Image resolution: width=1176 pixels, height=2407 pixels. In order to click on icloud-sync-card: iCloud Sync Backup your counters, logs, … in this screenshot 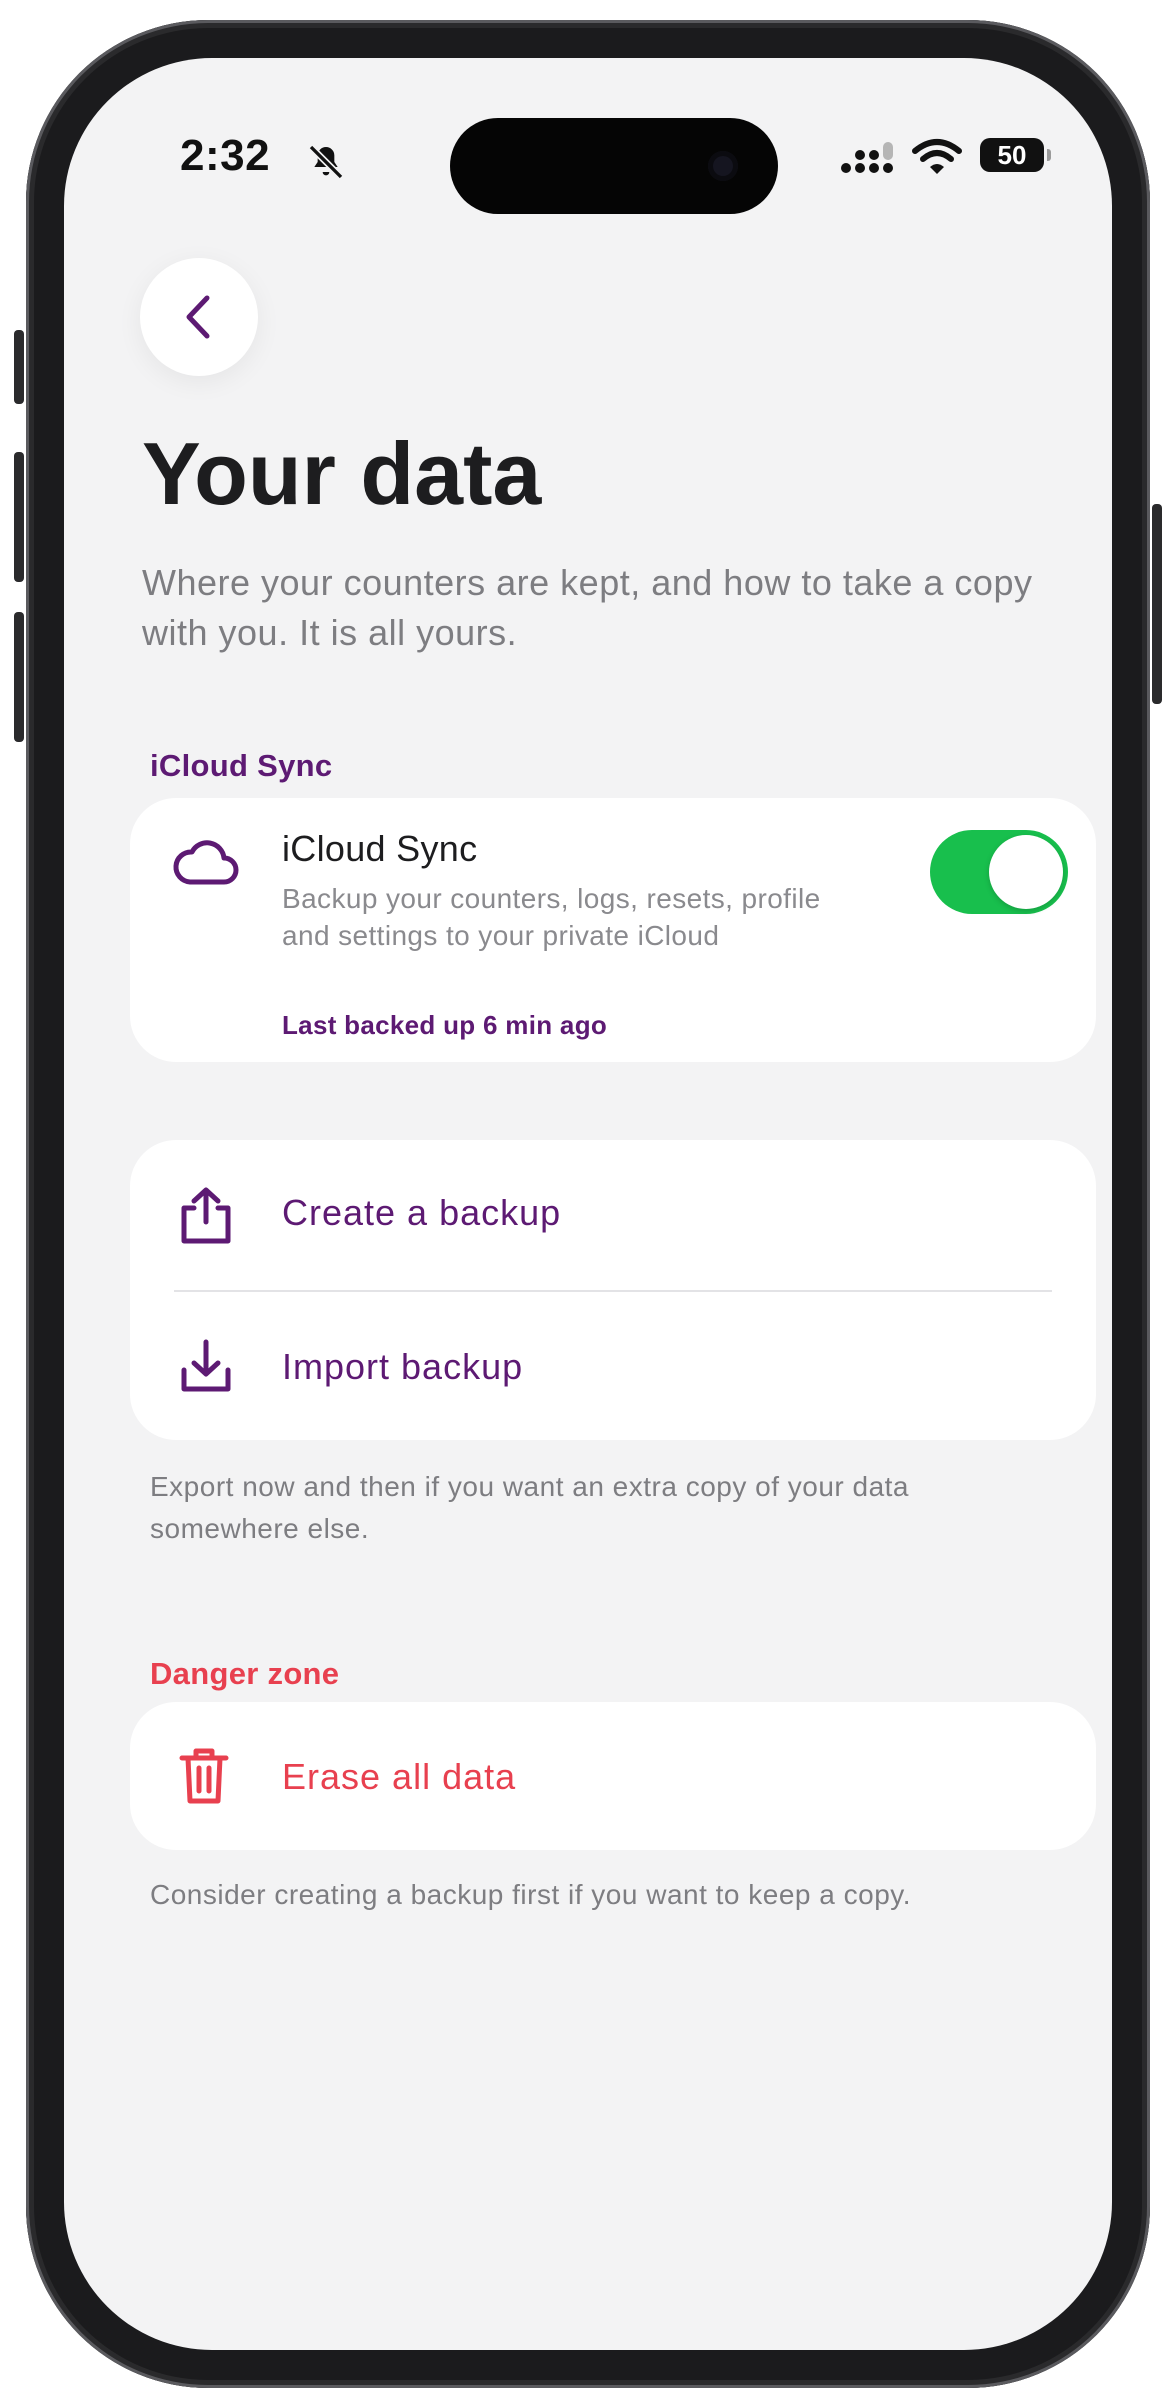, I will do `click(613, 930)`.